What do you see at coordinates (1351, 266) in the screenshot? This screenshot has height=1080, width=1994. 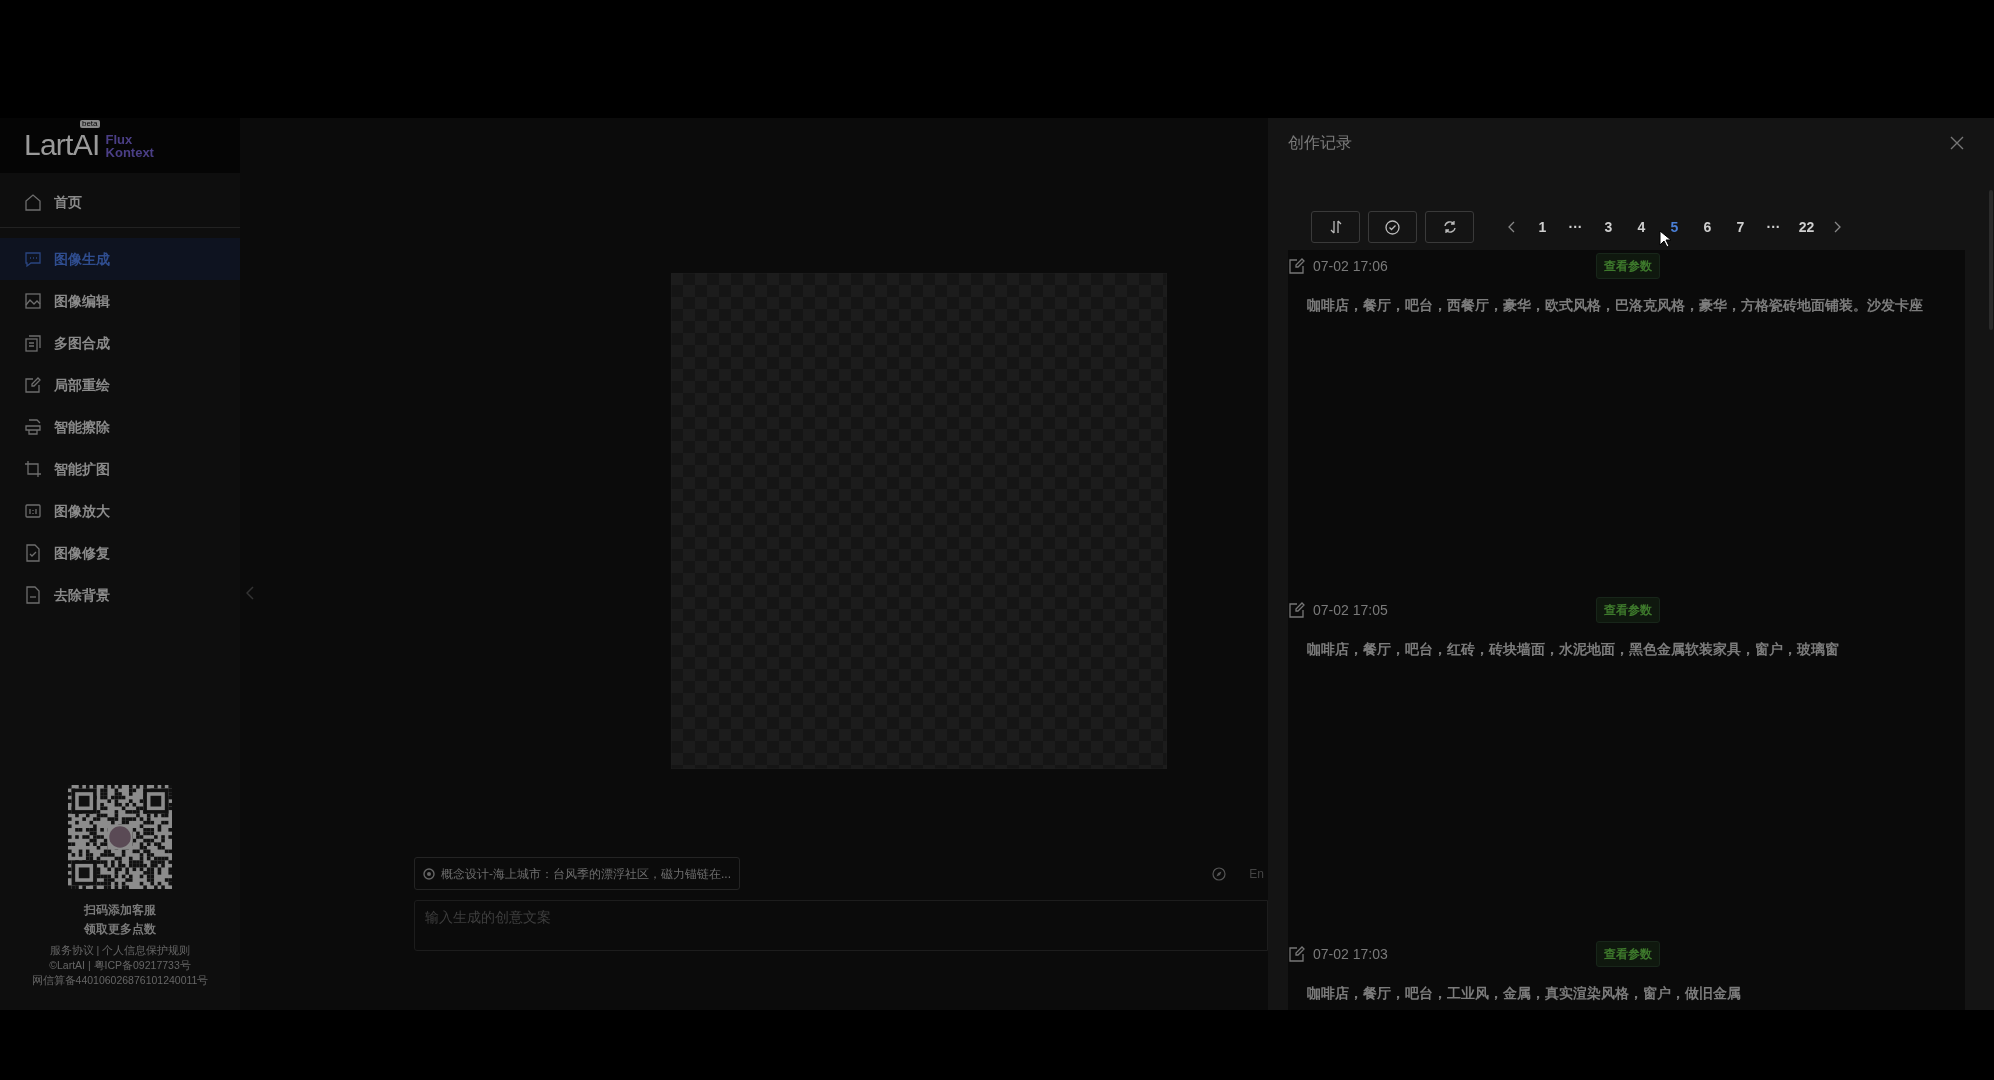 I see `record-time: 07-02 17:06` at bounding box center [1351, 266].